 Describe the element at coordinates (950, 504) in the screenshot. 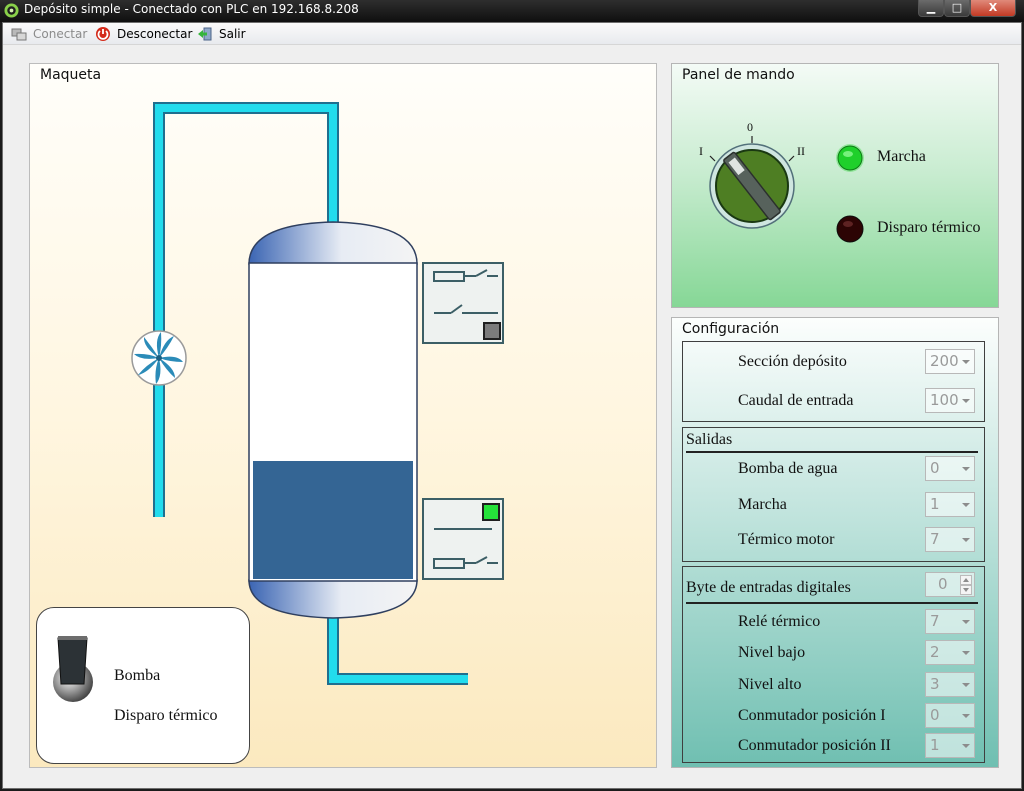

I see `output-run-select: 1` at that location.